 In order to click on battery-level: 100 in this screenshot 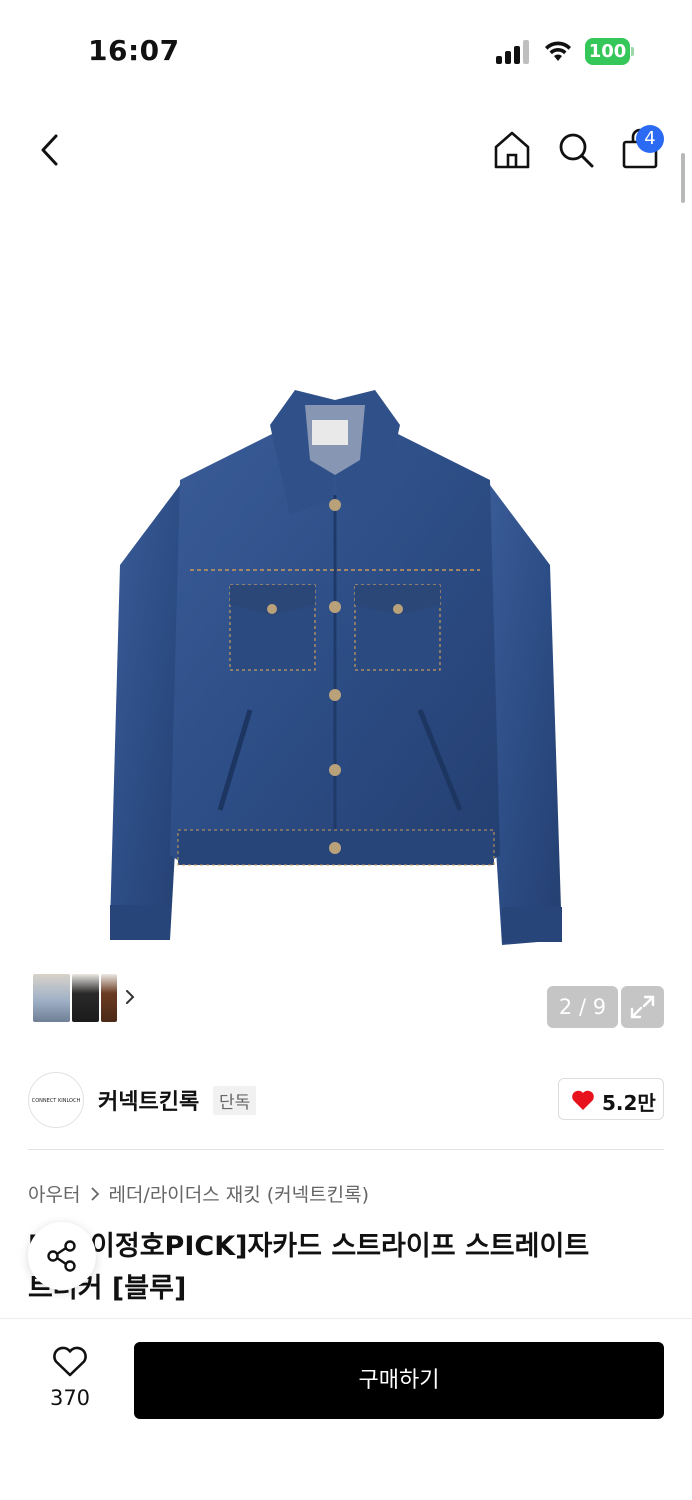, I will do `click(607, 51)`.